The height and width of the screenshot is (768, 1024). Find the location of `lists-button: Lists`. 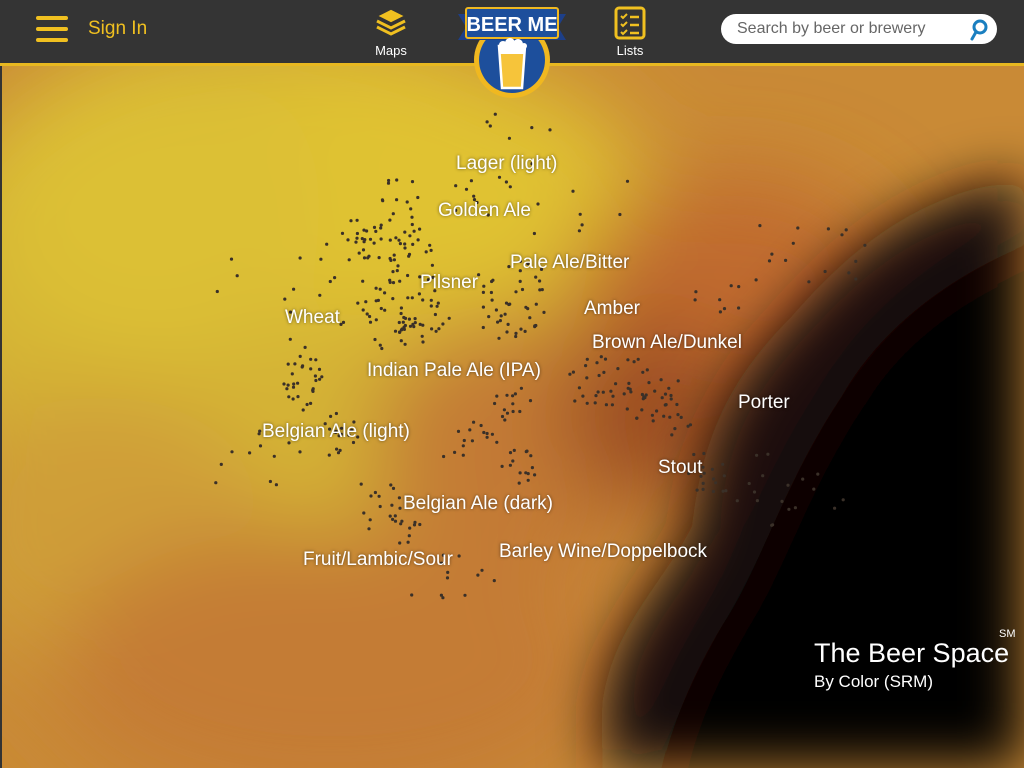

lists-button: Lists is located at coordinates (630, 32).